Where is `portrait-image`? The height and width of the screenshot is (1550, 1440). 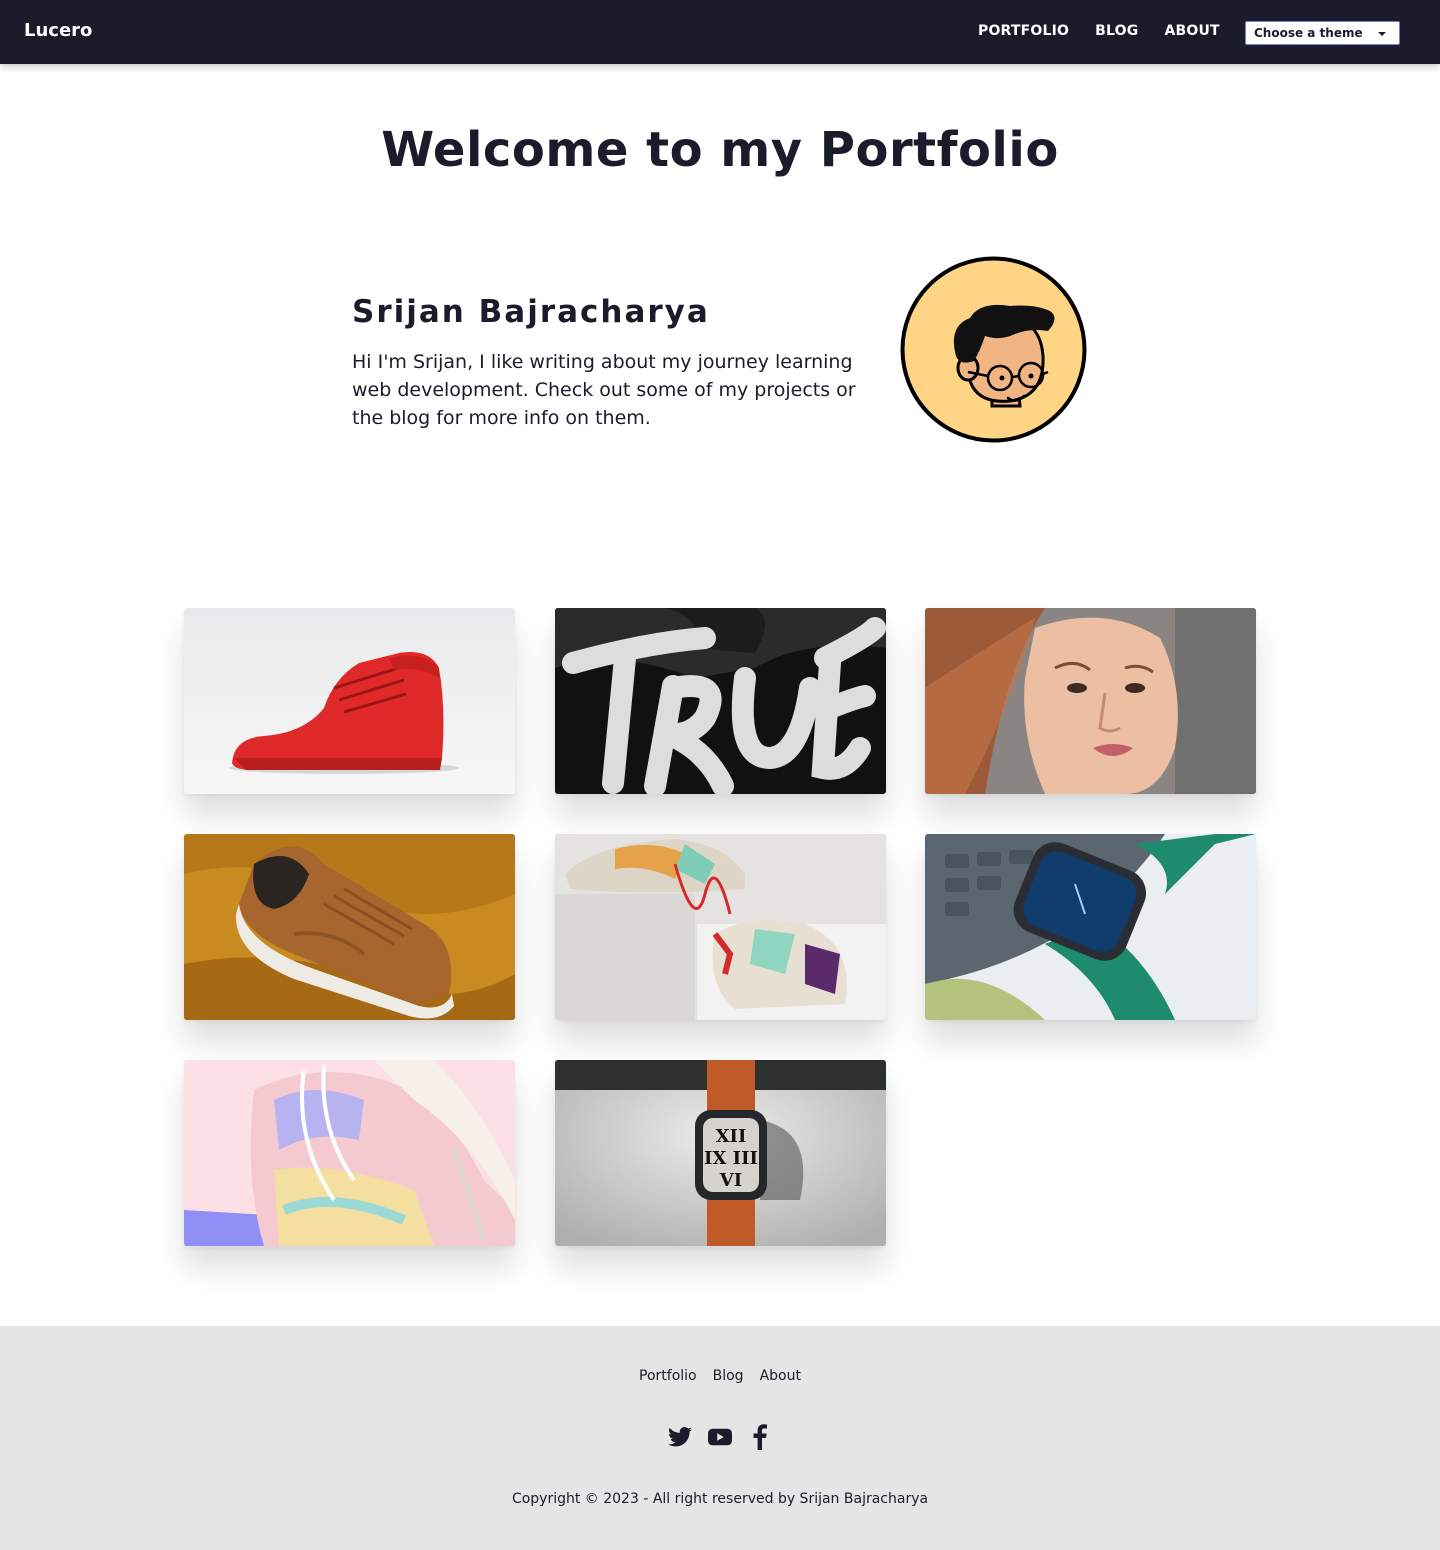 portrait-image is located at coordinates (1090, 701).